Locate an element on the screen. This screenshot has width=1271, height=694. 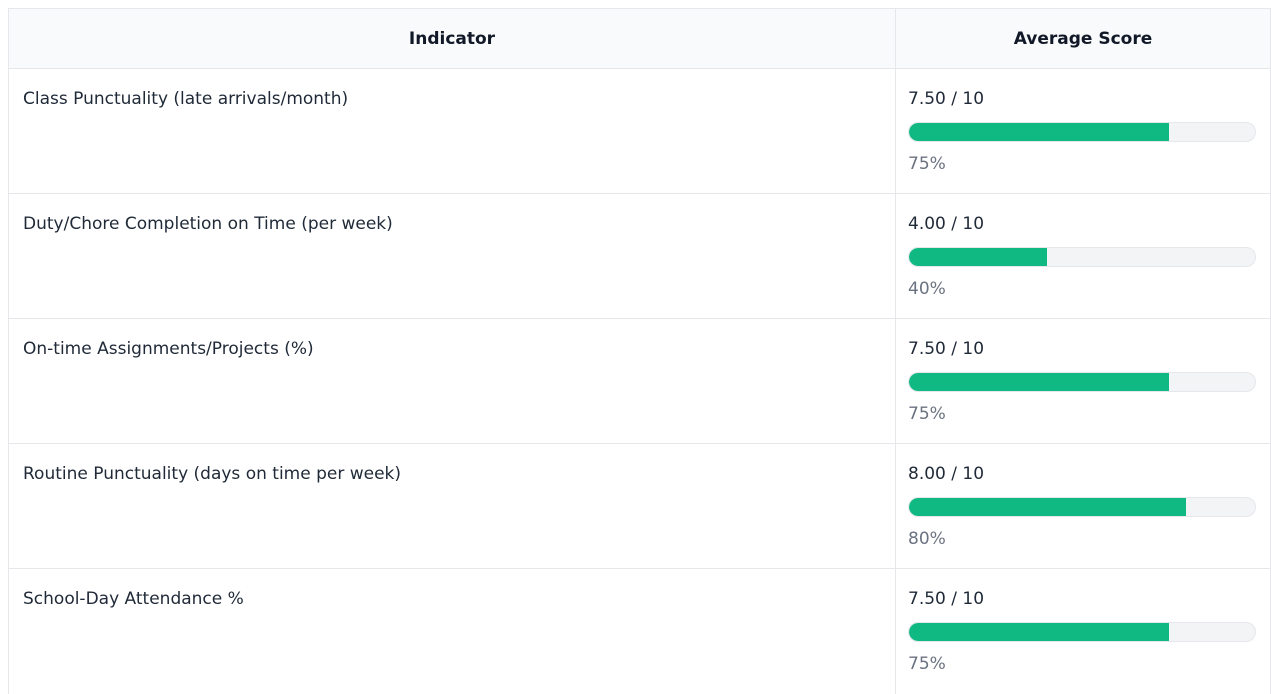
score-cell: 8.00 / 10 80% is located at coordinates (1083, 506).